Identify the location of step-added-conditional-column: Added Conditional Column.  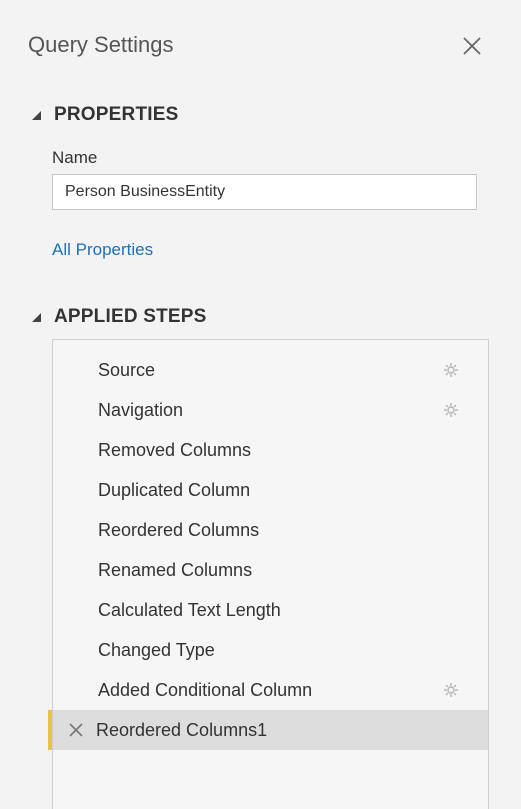
(270, 690).